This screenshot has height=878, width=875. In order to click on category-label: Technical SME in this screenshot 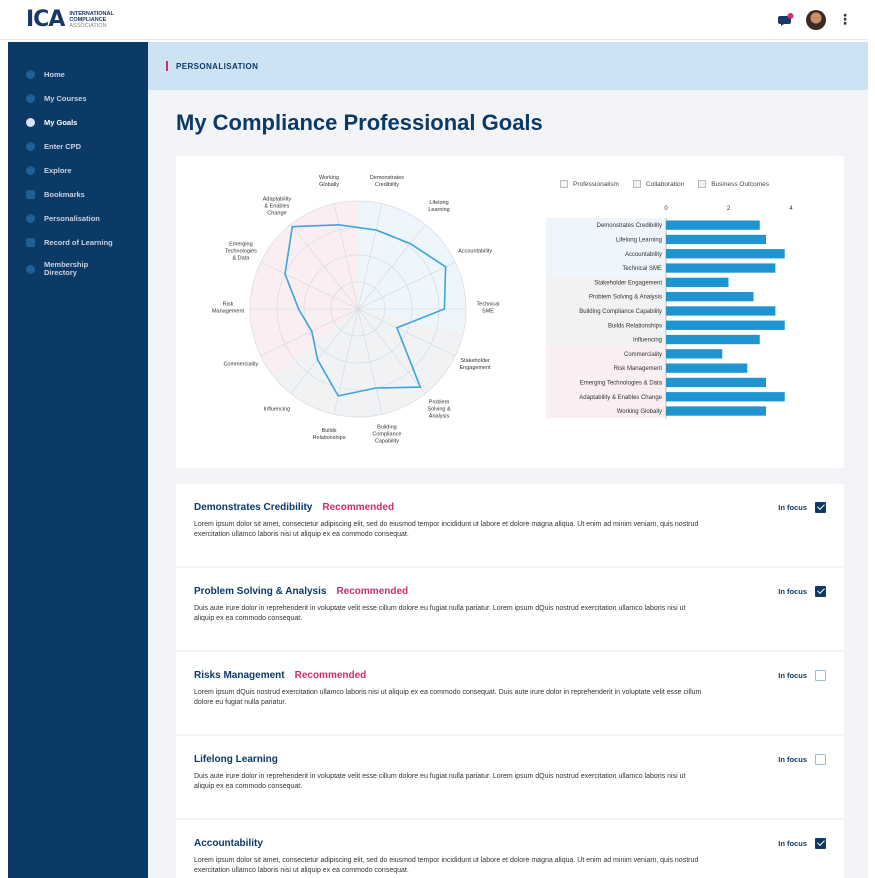, I will do `click(642, 269)`.